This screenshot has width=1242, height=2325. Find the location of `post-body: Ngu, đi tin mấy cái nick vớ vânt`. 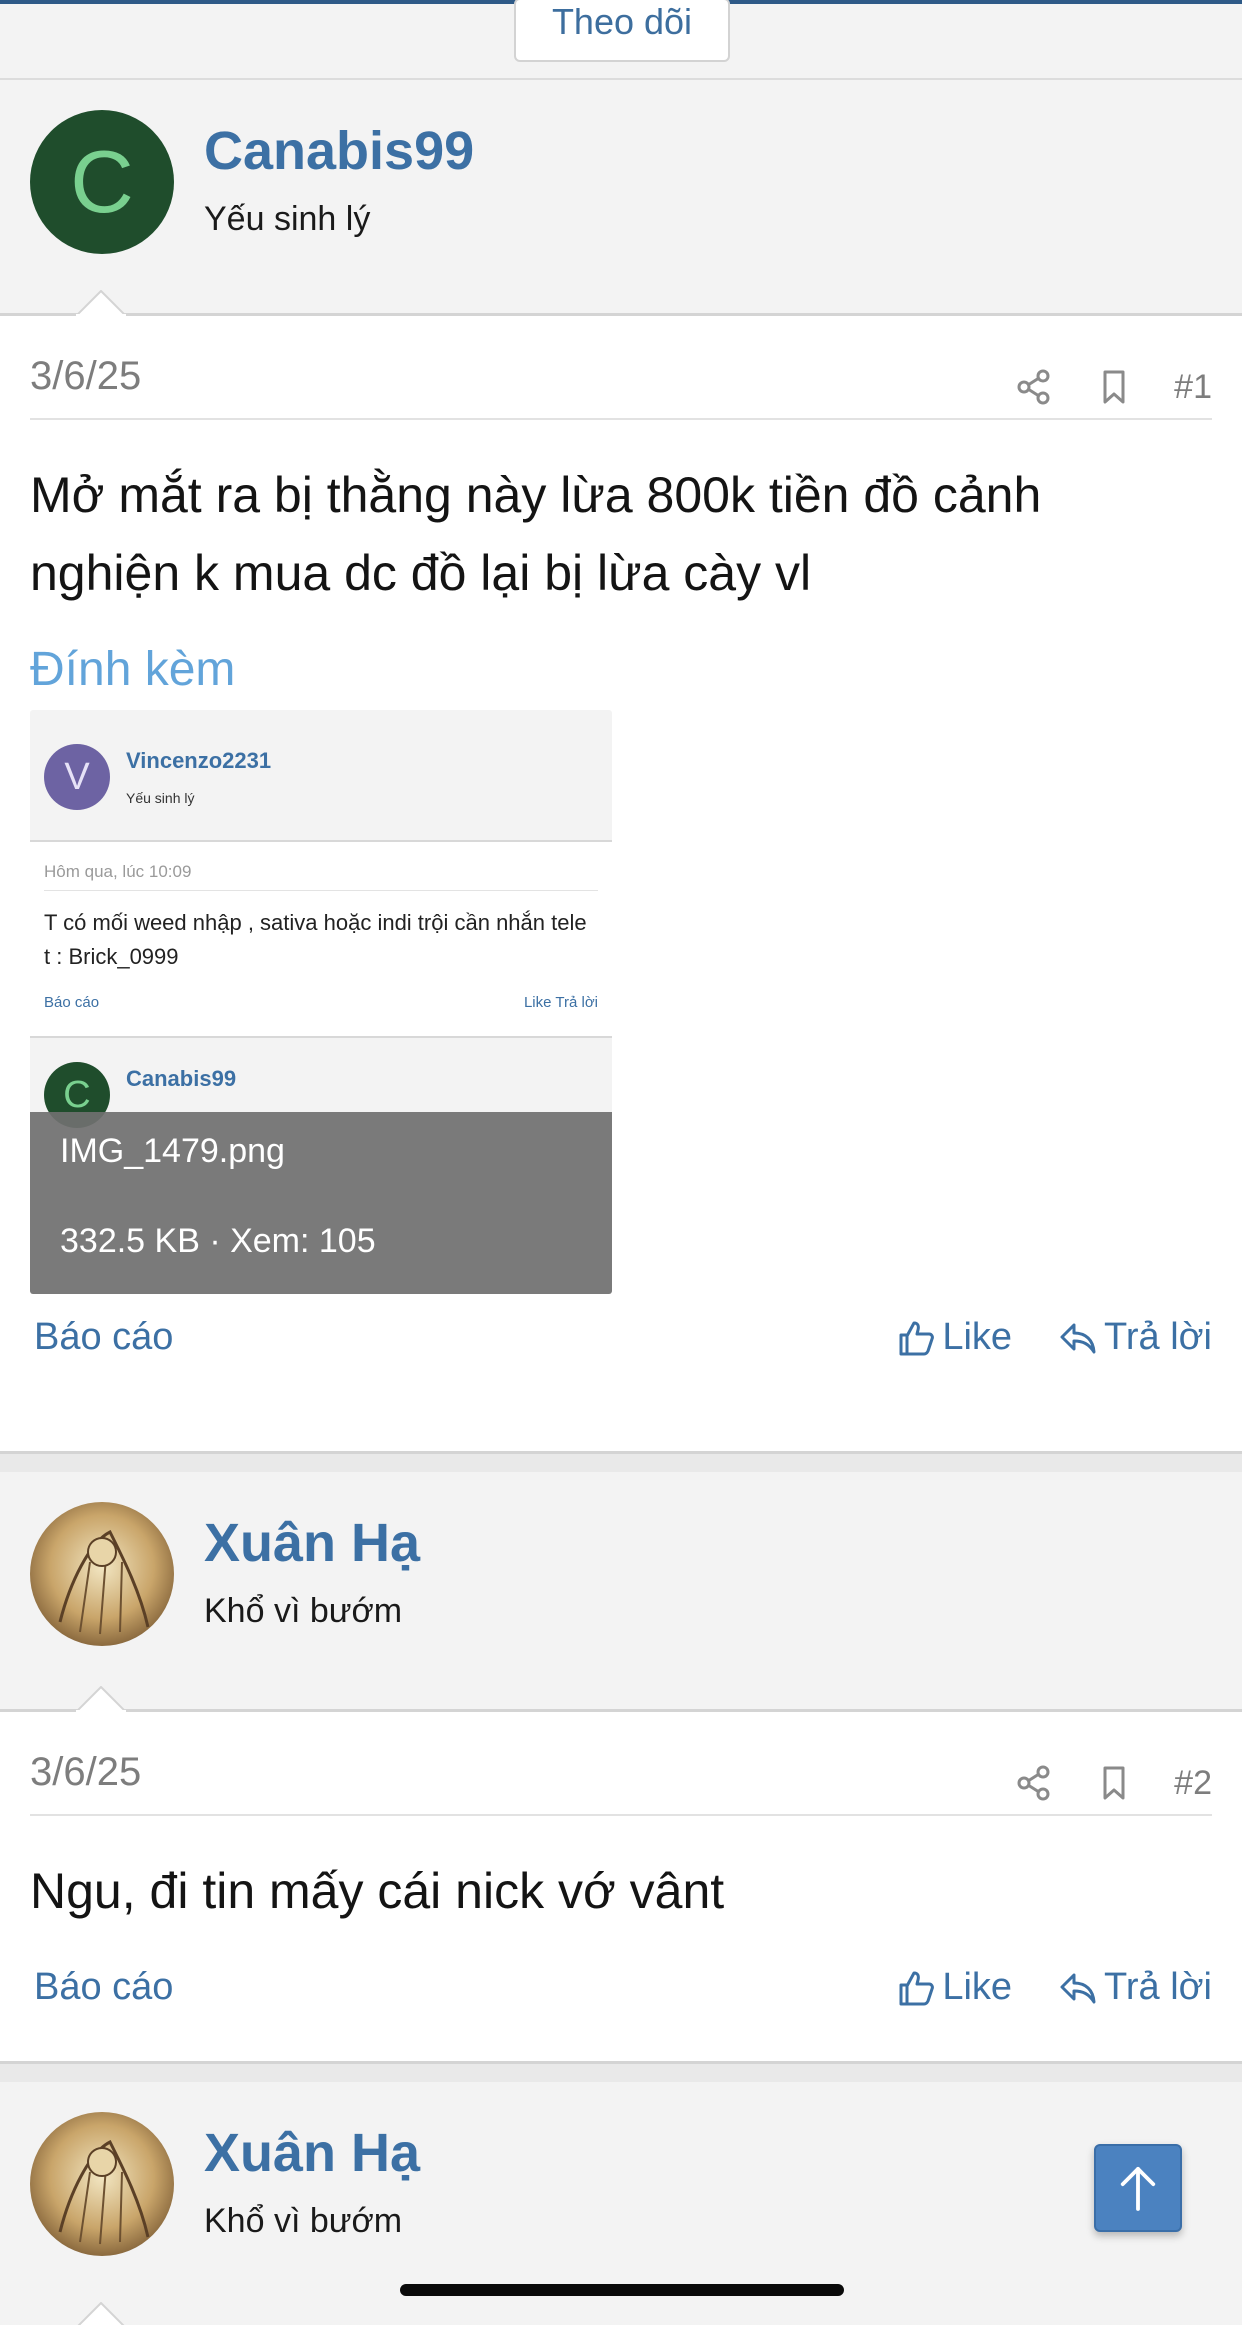

post-body: Ngu, đi tin mấy cái nick vớ vânt is located at coordinates (377, 1891).